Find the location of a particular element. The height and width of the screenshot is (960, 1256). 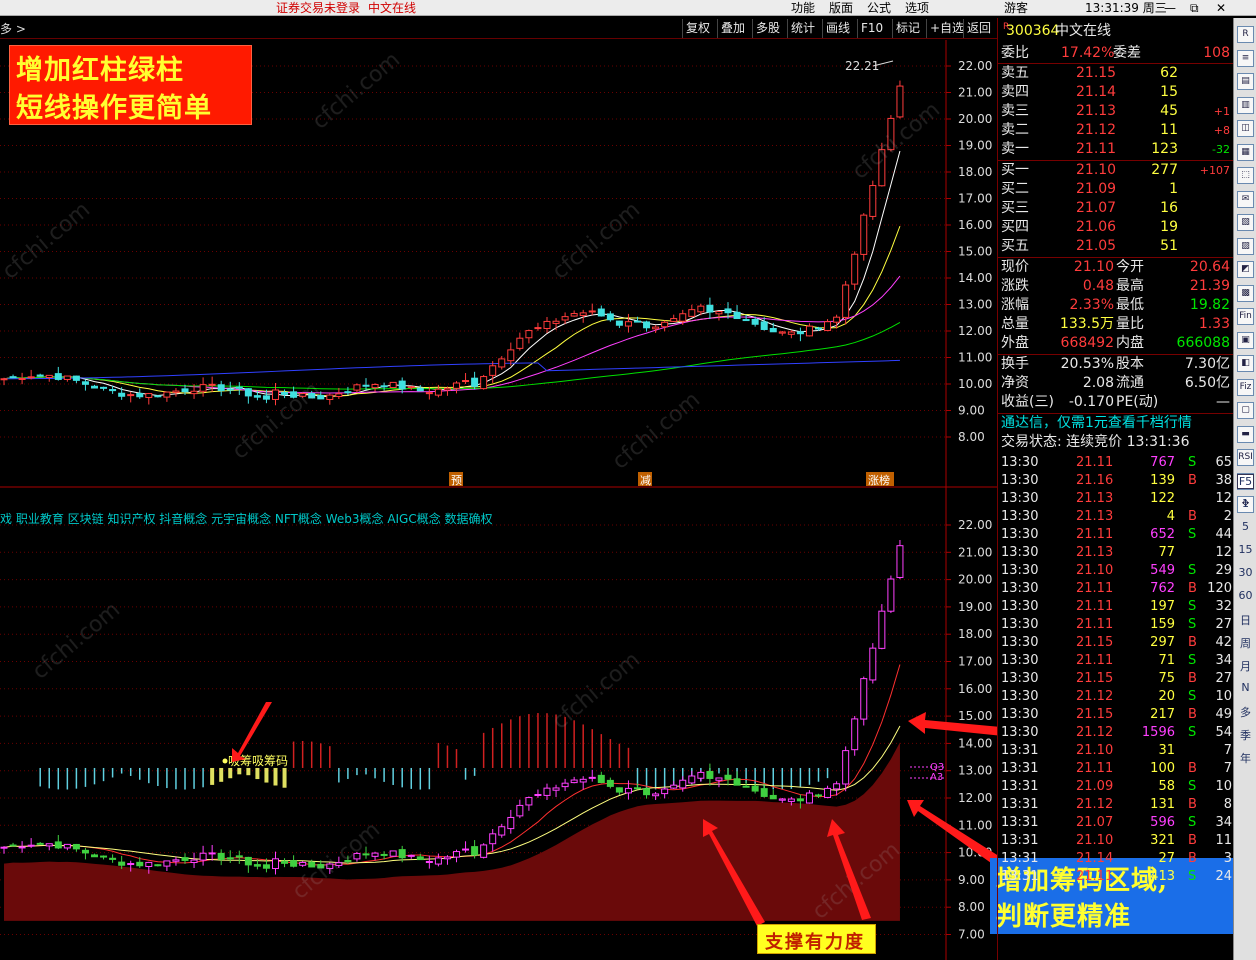

tick-count: 65 is located at coordinates (1223, 462).